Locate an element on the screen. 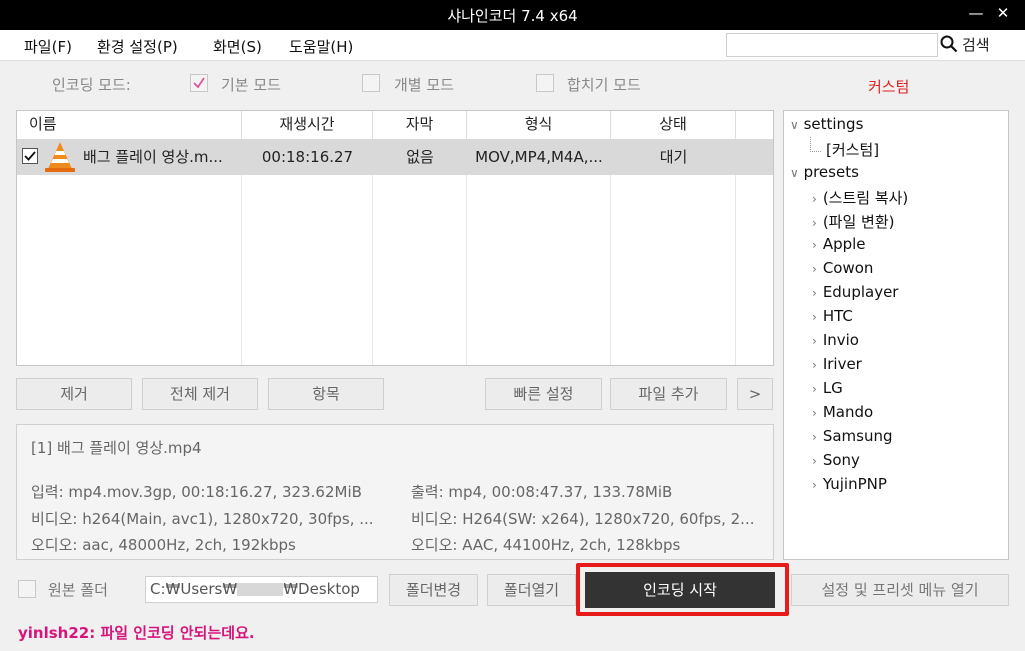 The image size is (1025, 651). tree-node-preset: › (스트림 복사) is located at coordinates (860, 197).